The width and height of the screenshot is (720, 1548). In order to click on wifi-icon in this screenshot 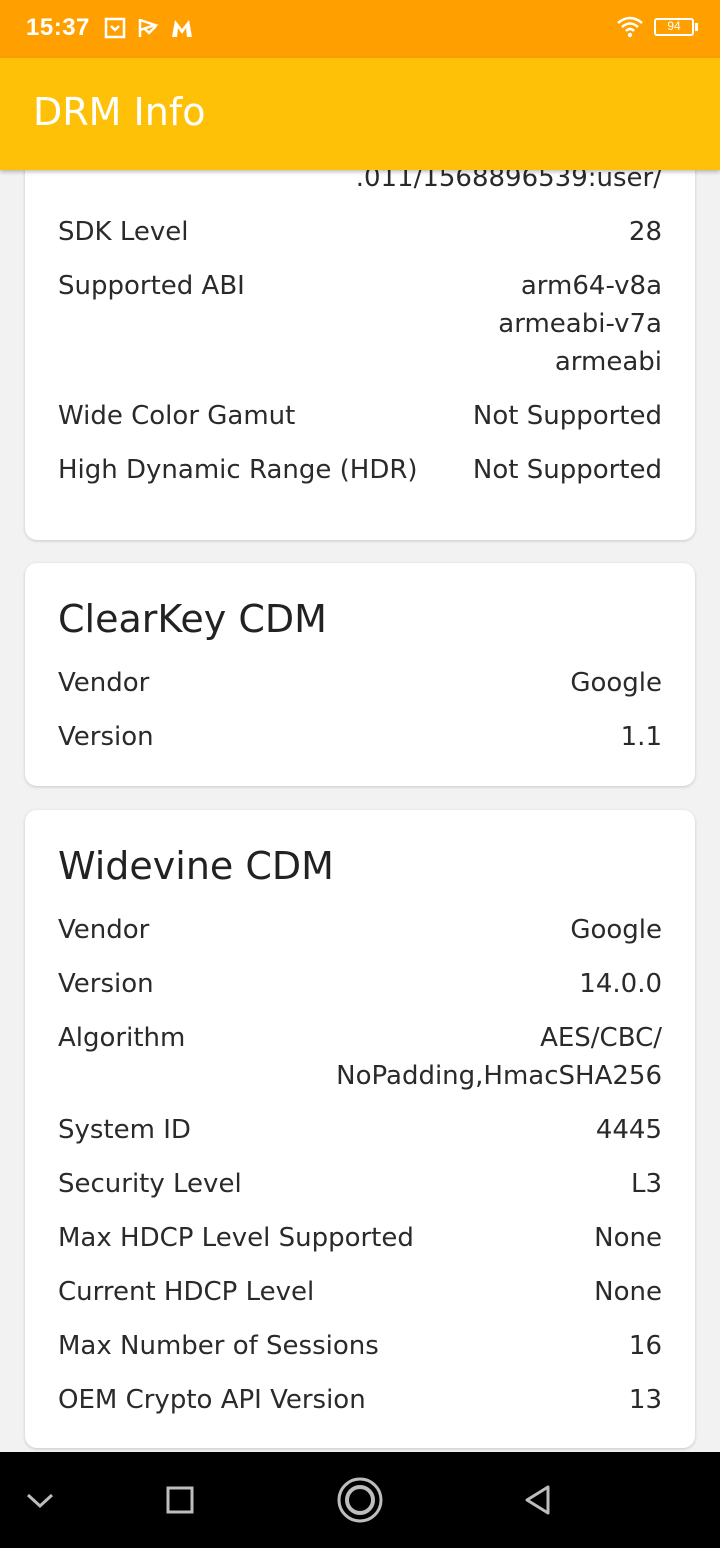, I will do `click(630, 27)`.